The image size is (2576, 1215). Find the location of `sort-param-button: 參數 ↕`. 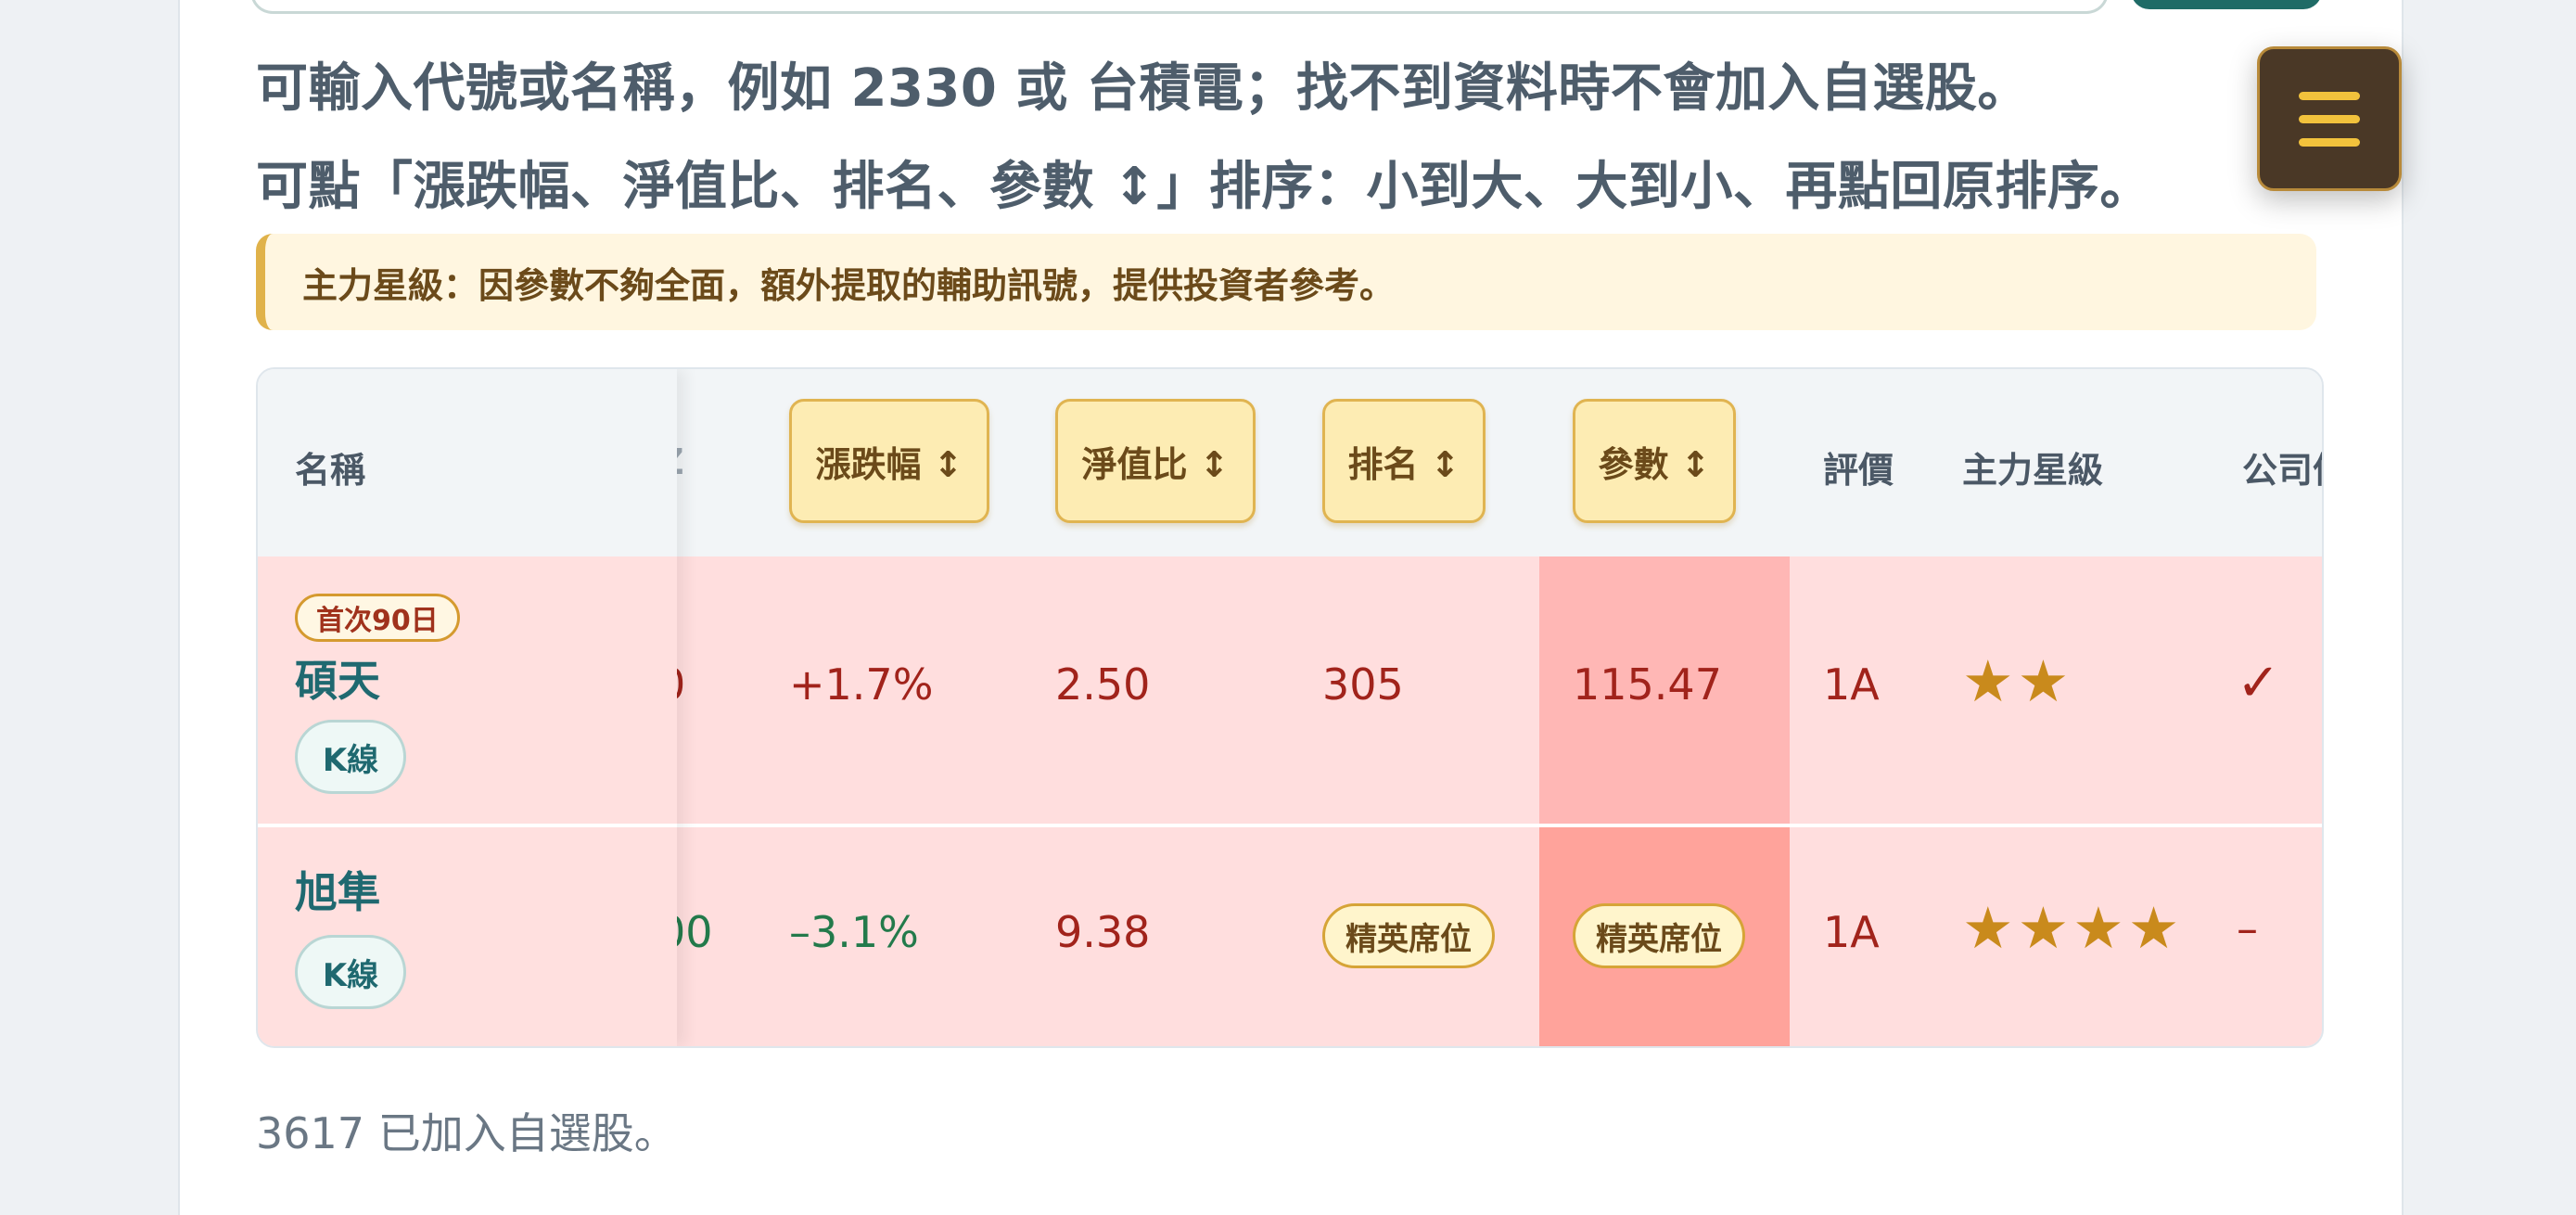

sort-param-button: 參數 ↕ is located at coordinates (1654, 461).